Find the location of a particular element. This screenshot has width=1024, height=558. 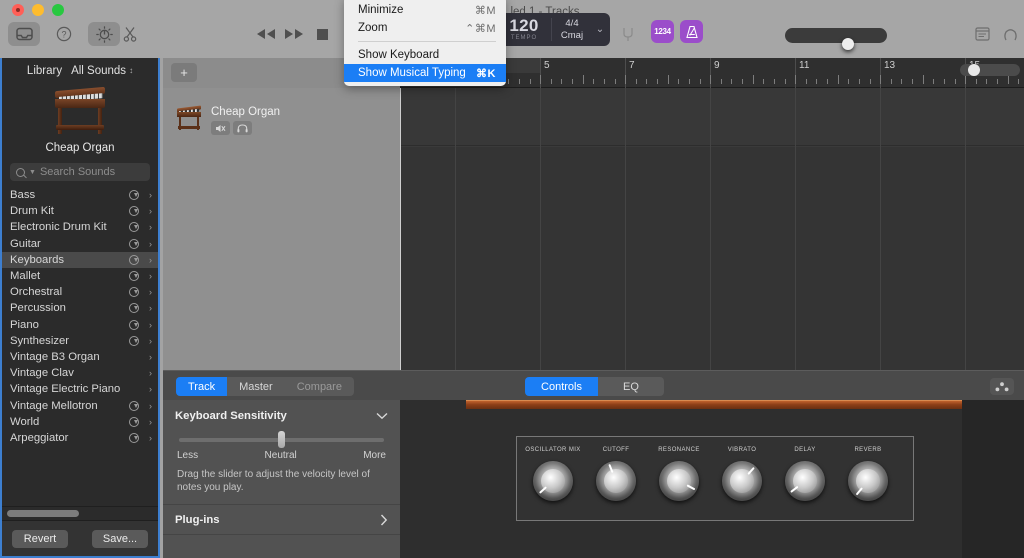

add-track-button: + is located at coordinates (184, 72).